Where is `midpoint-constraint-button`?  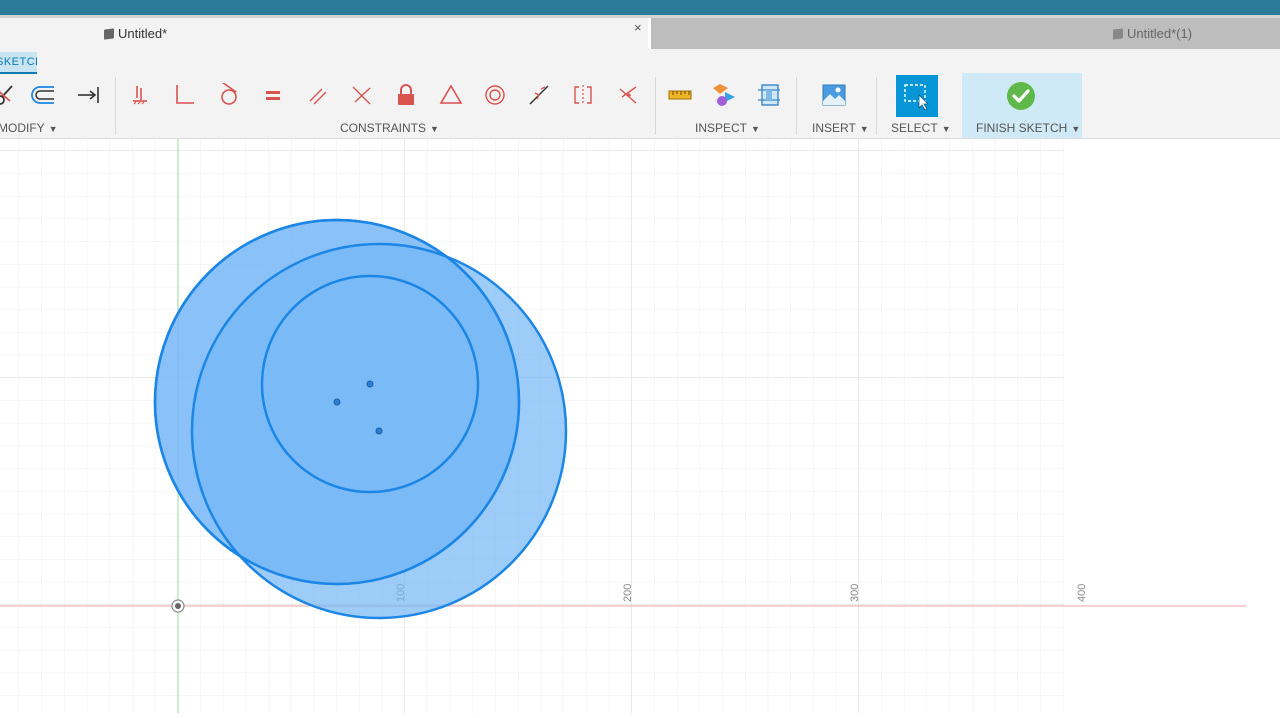 midpoint-constraint-button is located at coordinates (539, 95).